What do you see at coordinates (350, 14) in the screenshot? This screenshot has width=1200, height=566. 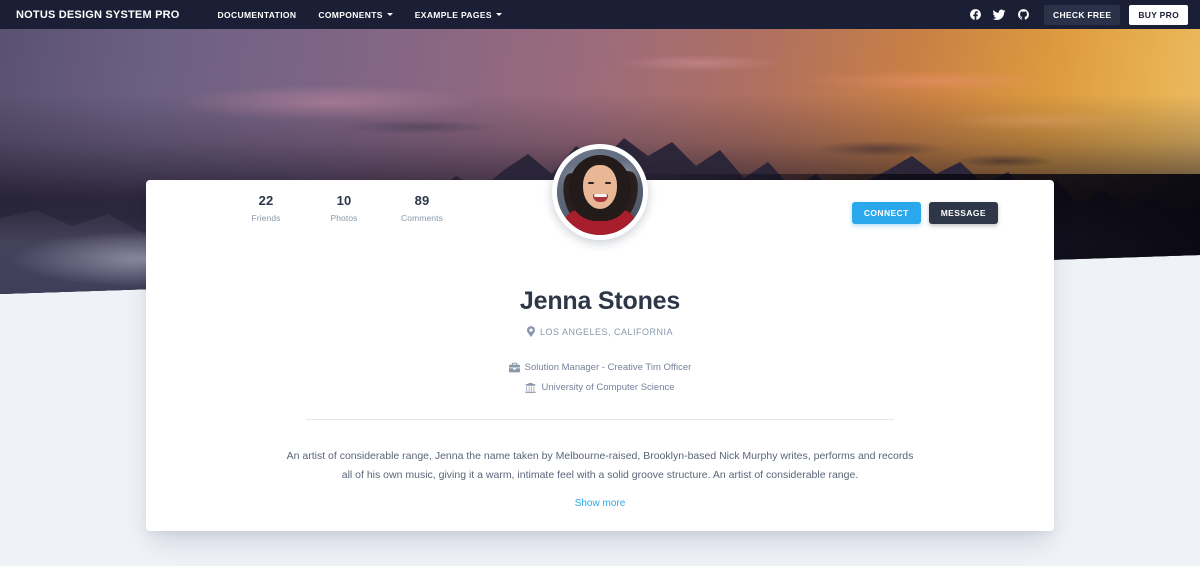 I see `nav-link-label: COMPONENTS` at bounding box center [350, 14].